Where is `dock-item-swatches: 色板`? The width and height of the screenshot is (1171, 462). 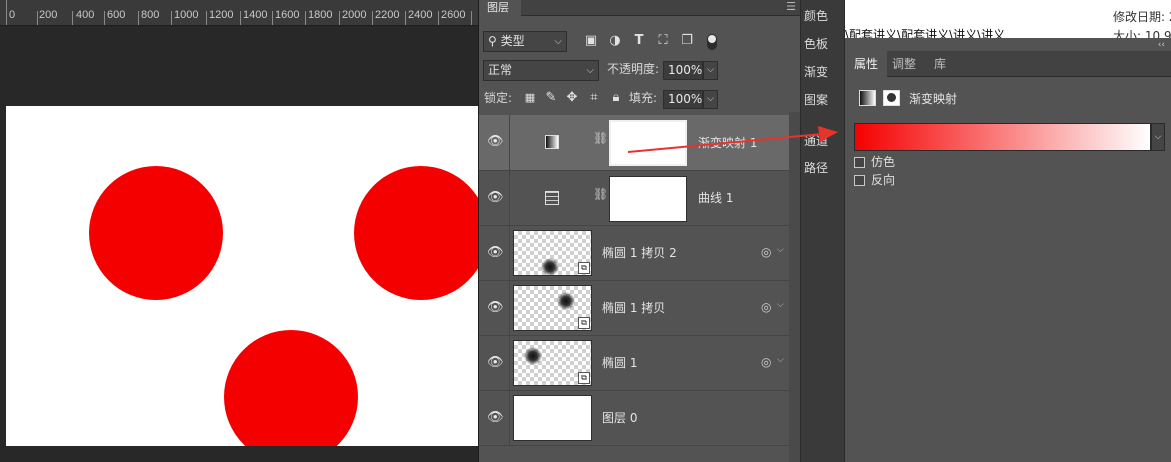
dock-item-swatches: 色板 is located at coordinates (816, 43).